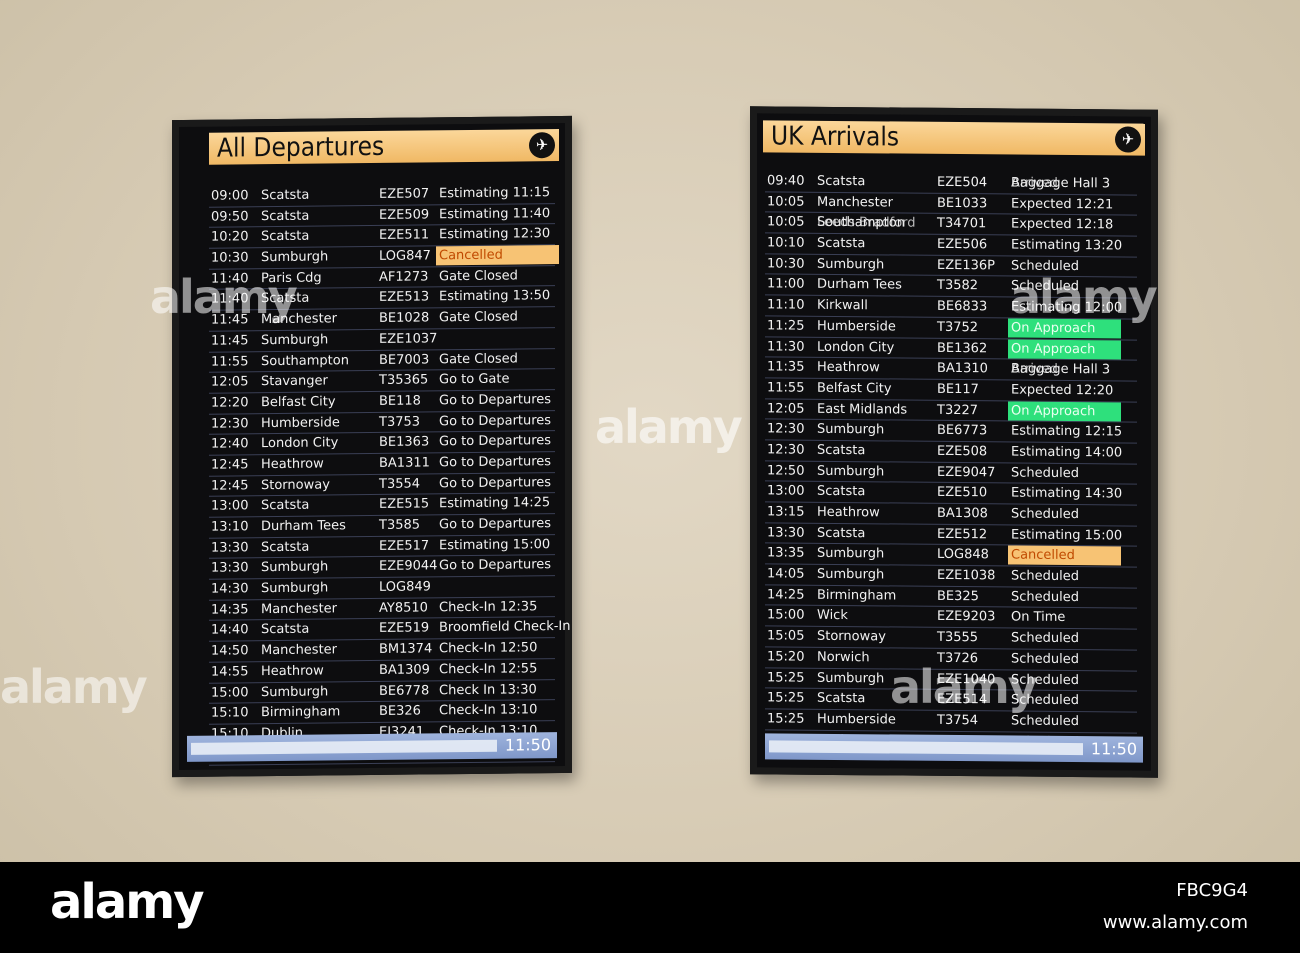 The height and width of the screenshot is (953, 1300). What do you see at coordinates (405, 587) in the screenshot?
I see `flight-number: LOG849` at bounding box center [405, 587].